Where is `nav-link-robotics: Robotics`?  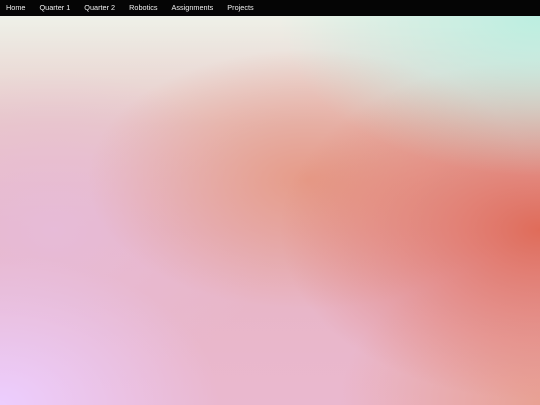 nav-link-robotics: Robotics is located at coordinates (143, 8).